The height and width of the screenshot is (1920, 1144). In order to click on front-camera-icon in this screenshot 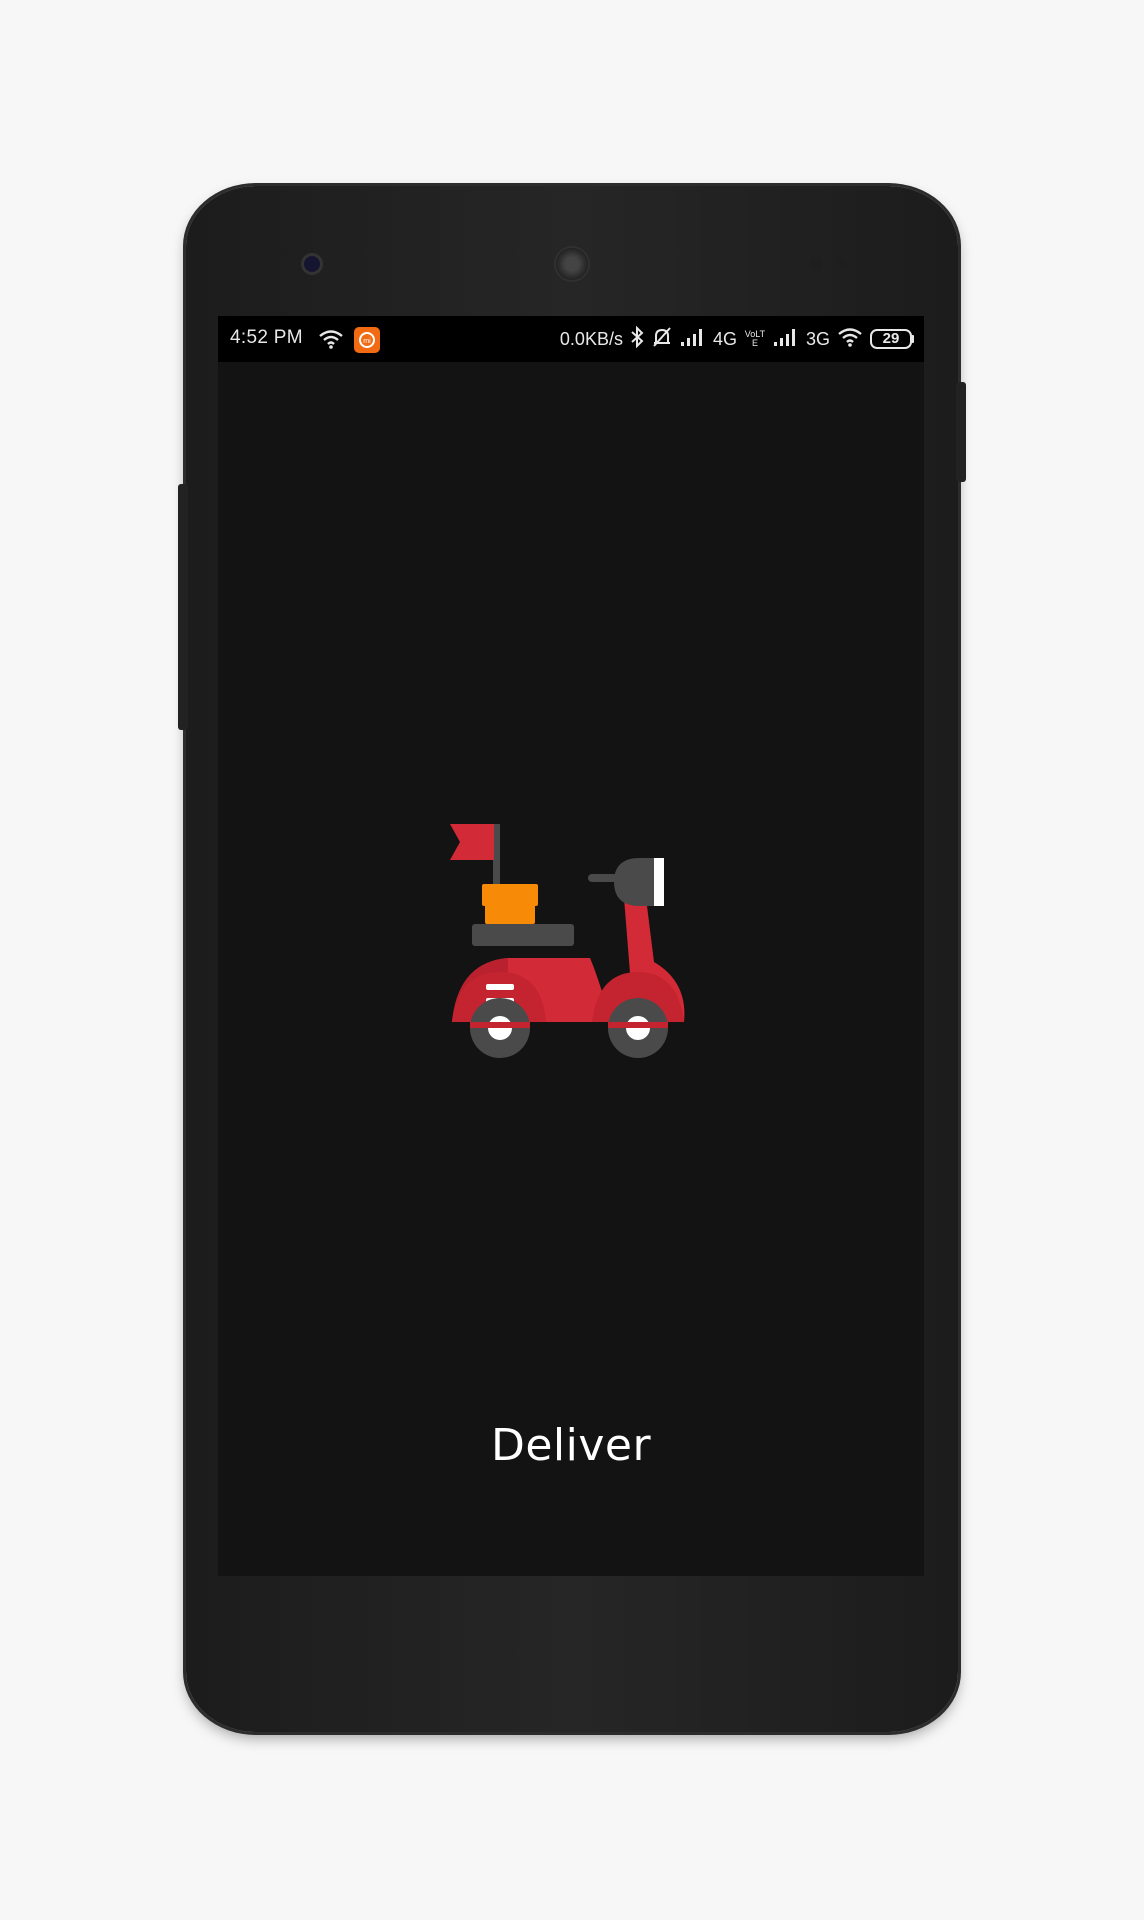, I will do `click(312, 264)`.